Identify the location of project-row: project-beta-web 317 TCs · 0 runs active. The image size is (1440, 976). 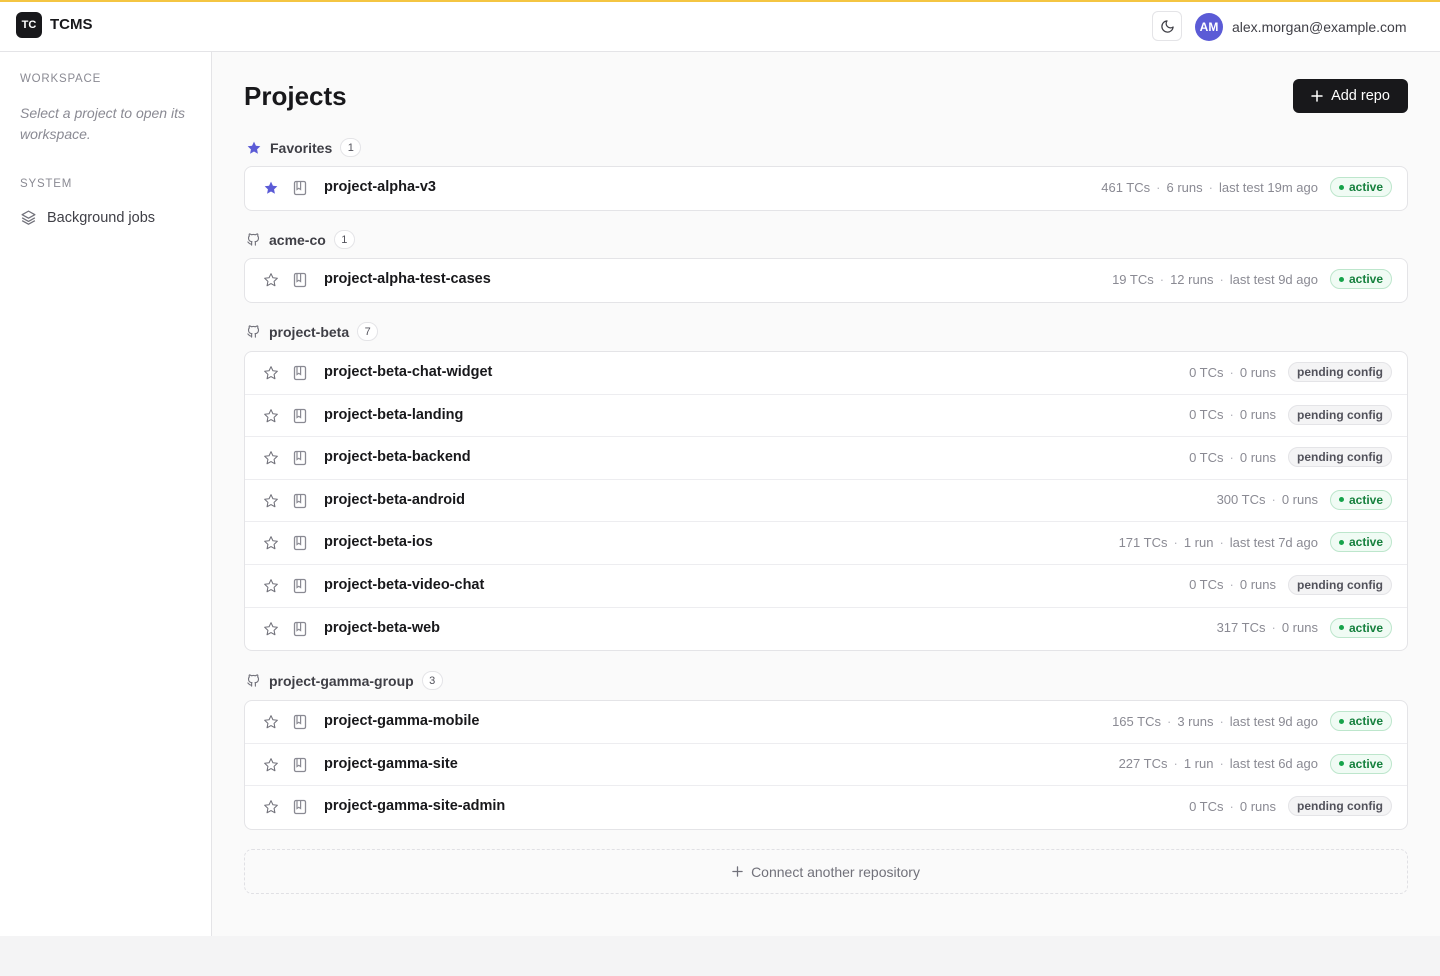
(826, 629).